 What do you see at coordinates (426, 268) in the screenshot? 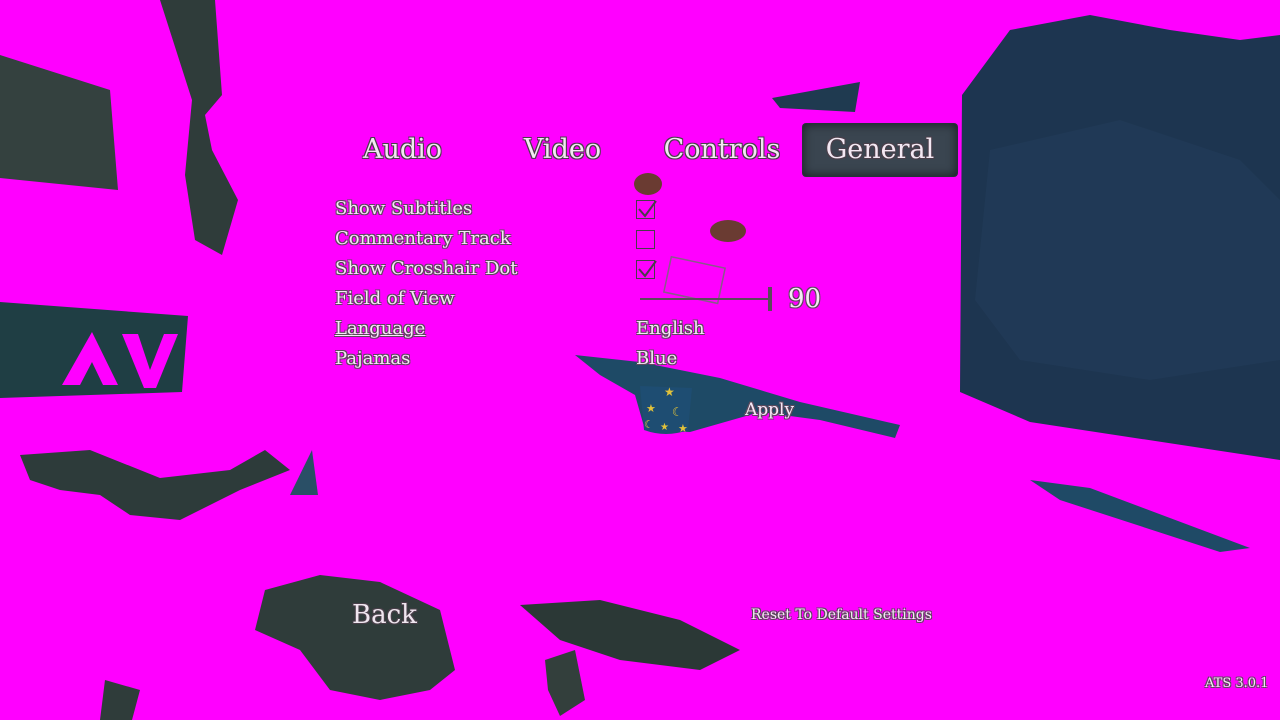
I see `show-crosshair-dot-label: Show Crosshair Dot` at bounding box center [426, 268].